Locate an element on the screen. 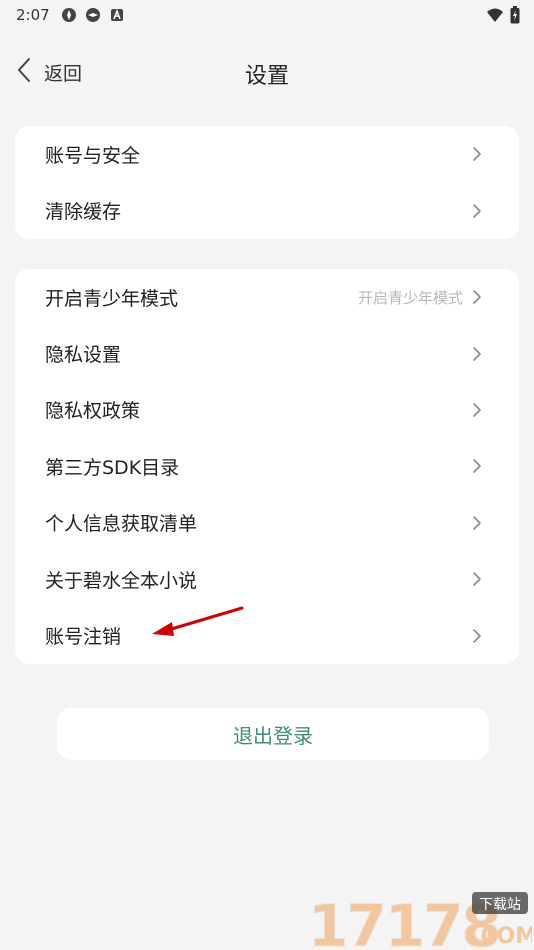 The width and height of the screenshot is (534, 950). app-bar: 返回 设置 is located at coordinates (267, 72).